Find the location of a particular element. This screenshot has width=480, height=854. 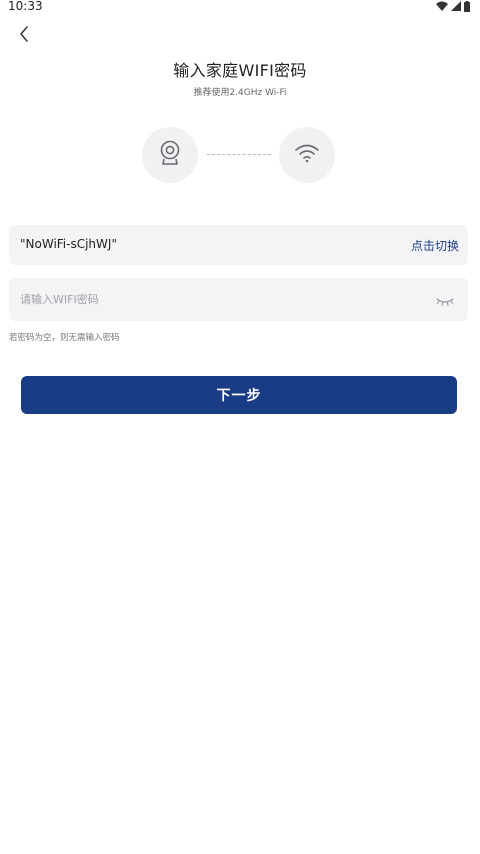

password-hint: 若密码为空，则无需输入密码 is located at coordinates (64, 338).